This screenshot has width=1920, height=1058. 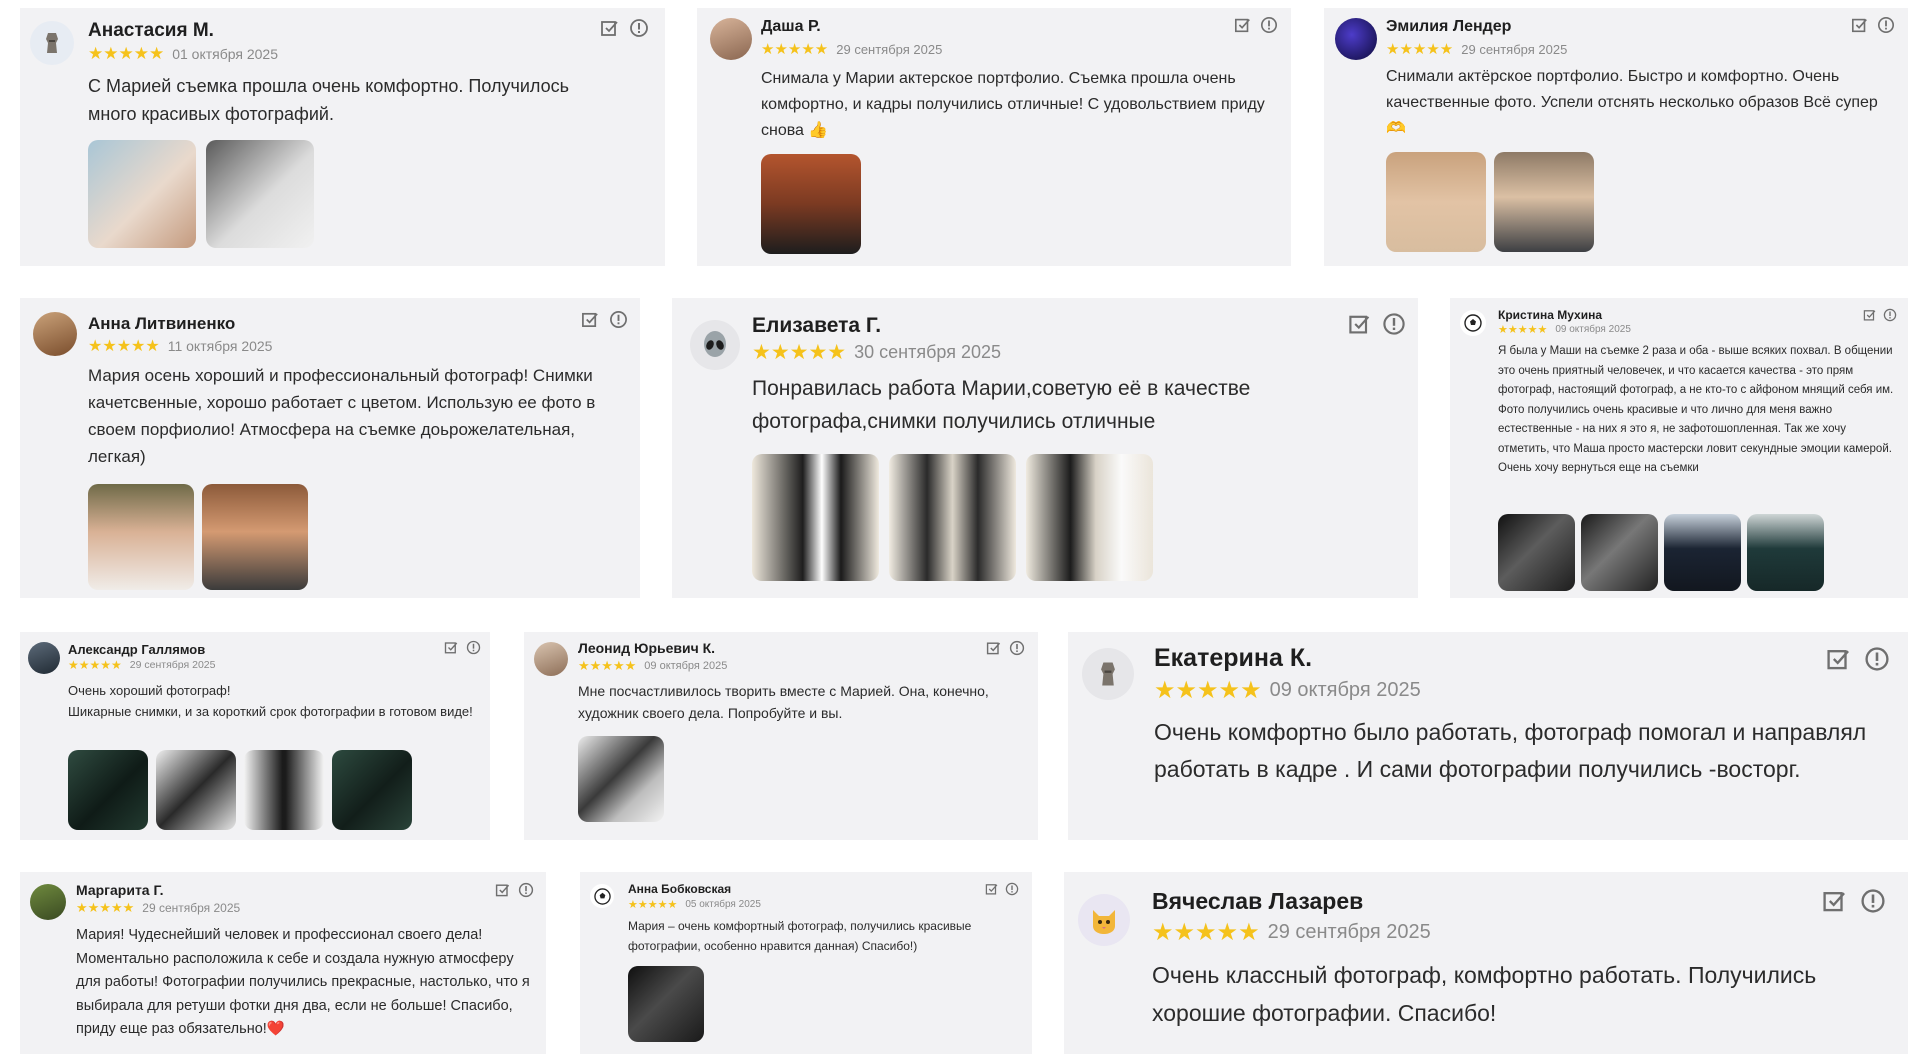 What do you see at coordinates (151, 30) in the screenshot?
I see `reviewer-name: Анастасия М.` at bounding box center [151, 30].